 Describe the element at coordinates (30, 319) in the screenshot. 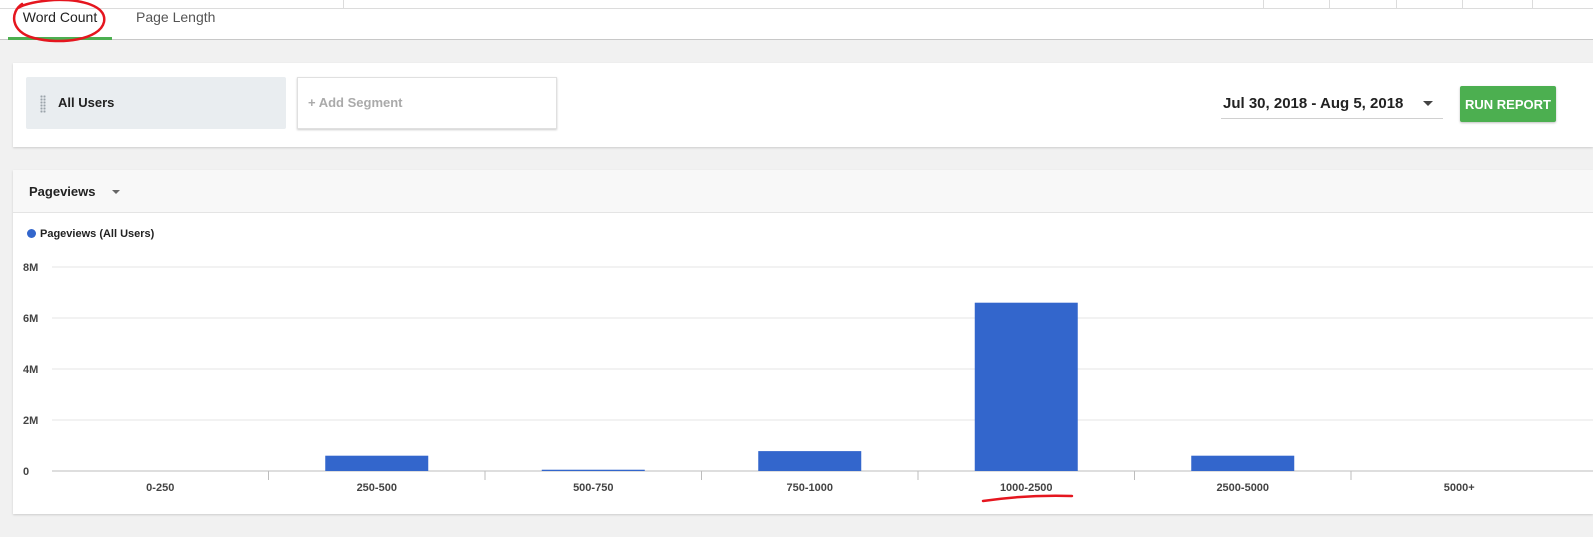

I see `y-tick-label: 6M` at that location.